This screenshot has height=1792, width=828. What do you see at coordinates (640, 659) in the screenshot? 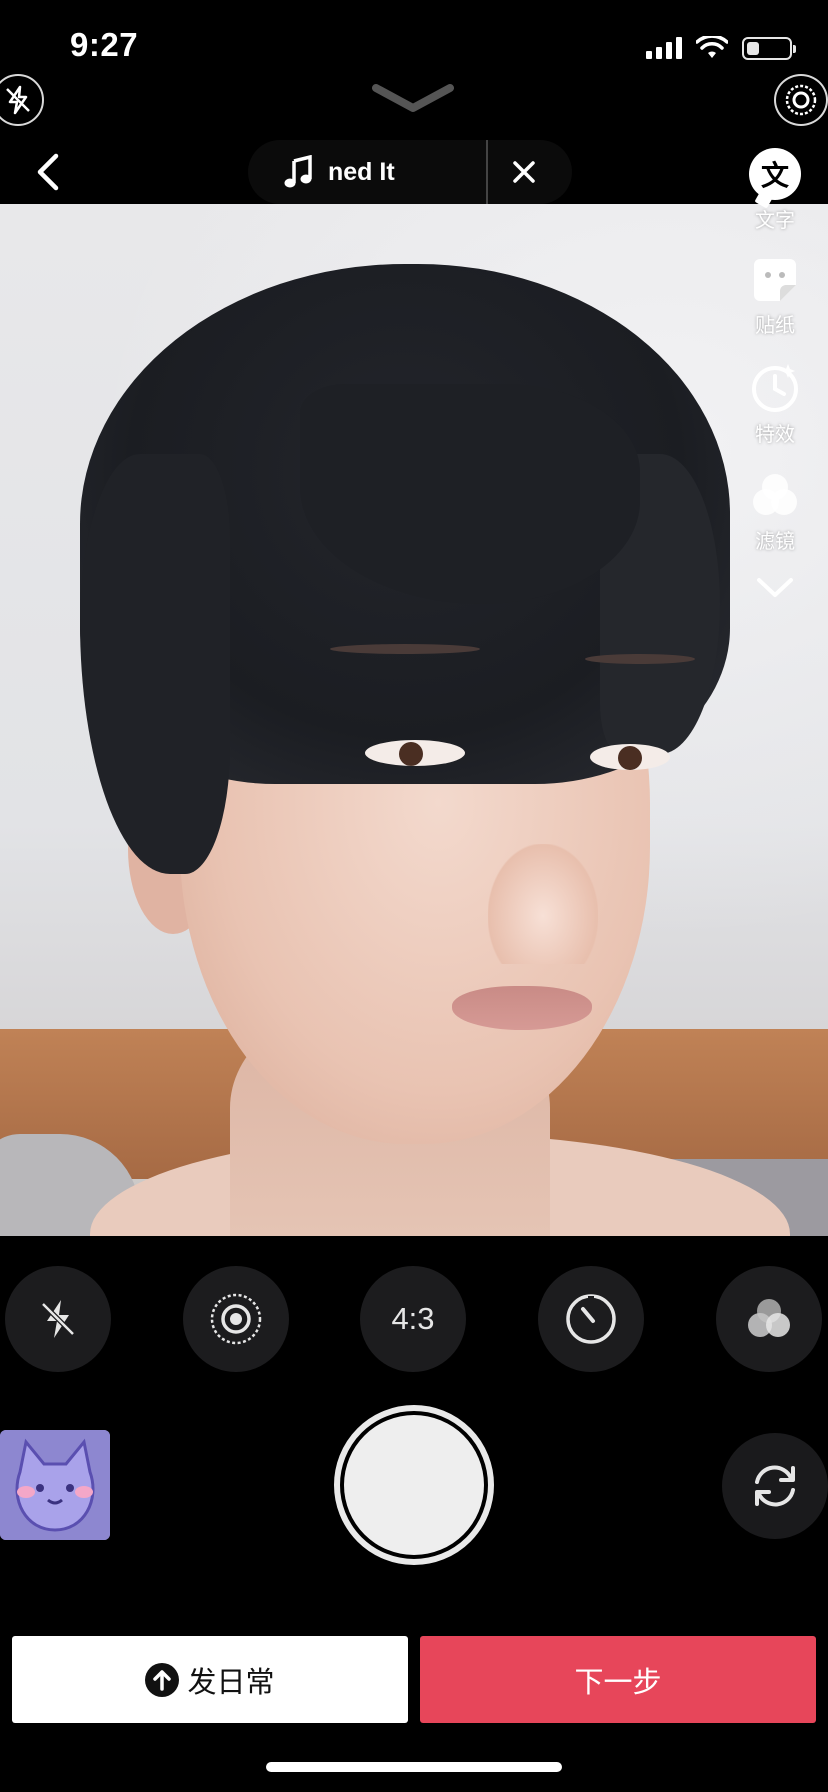
I see `preview-right-brow` at bounding box center [640, 659].